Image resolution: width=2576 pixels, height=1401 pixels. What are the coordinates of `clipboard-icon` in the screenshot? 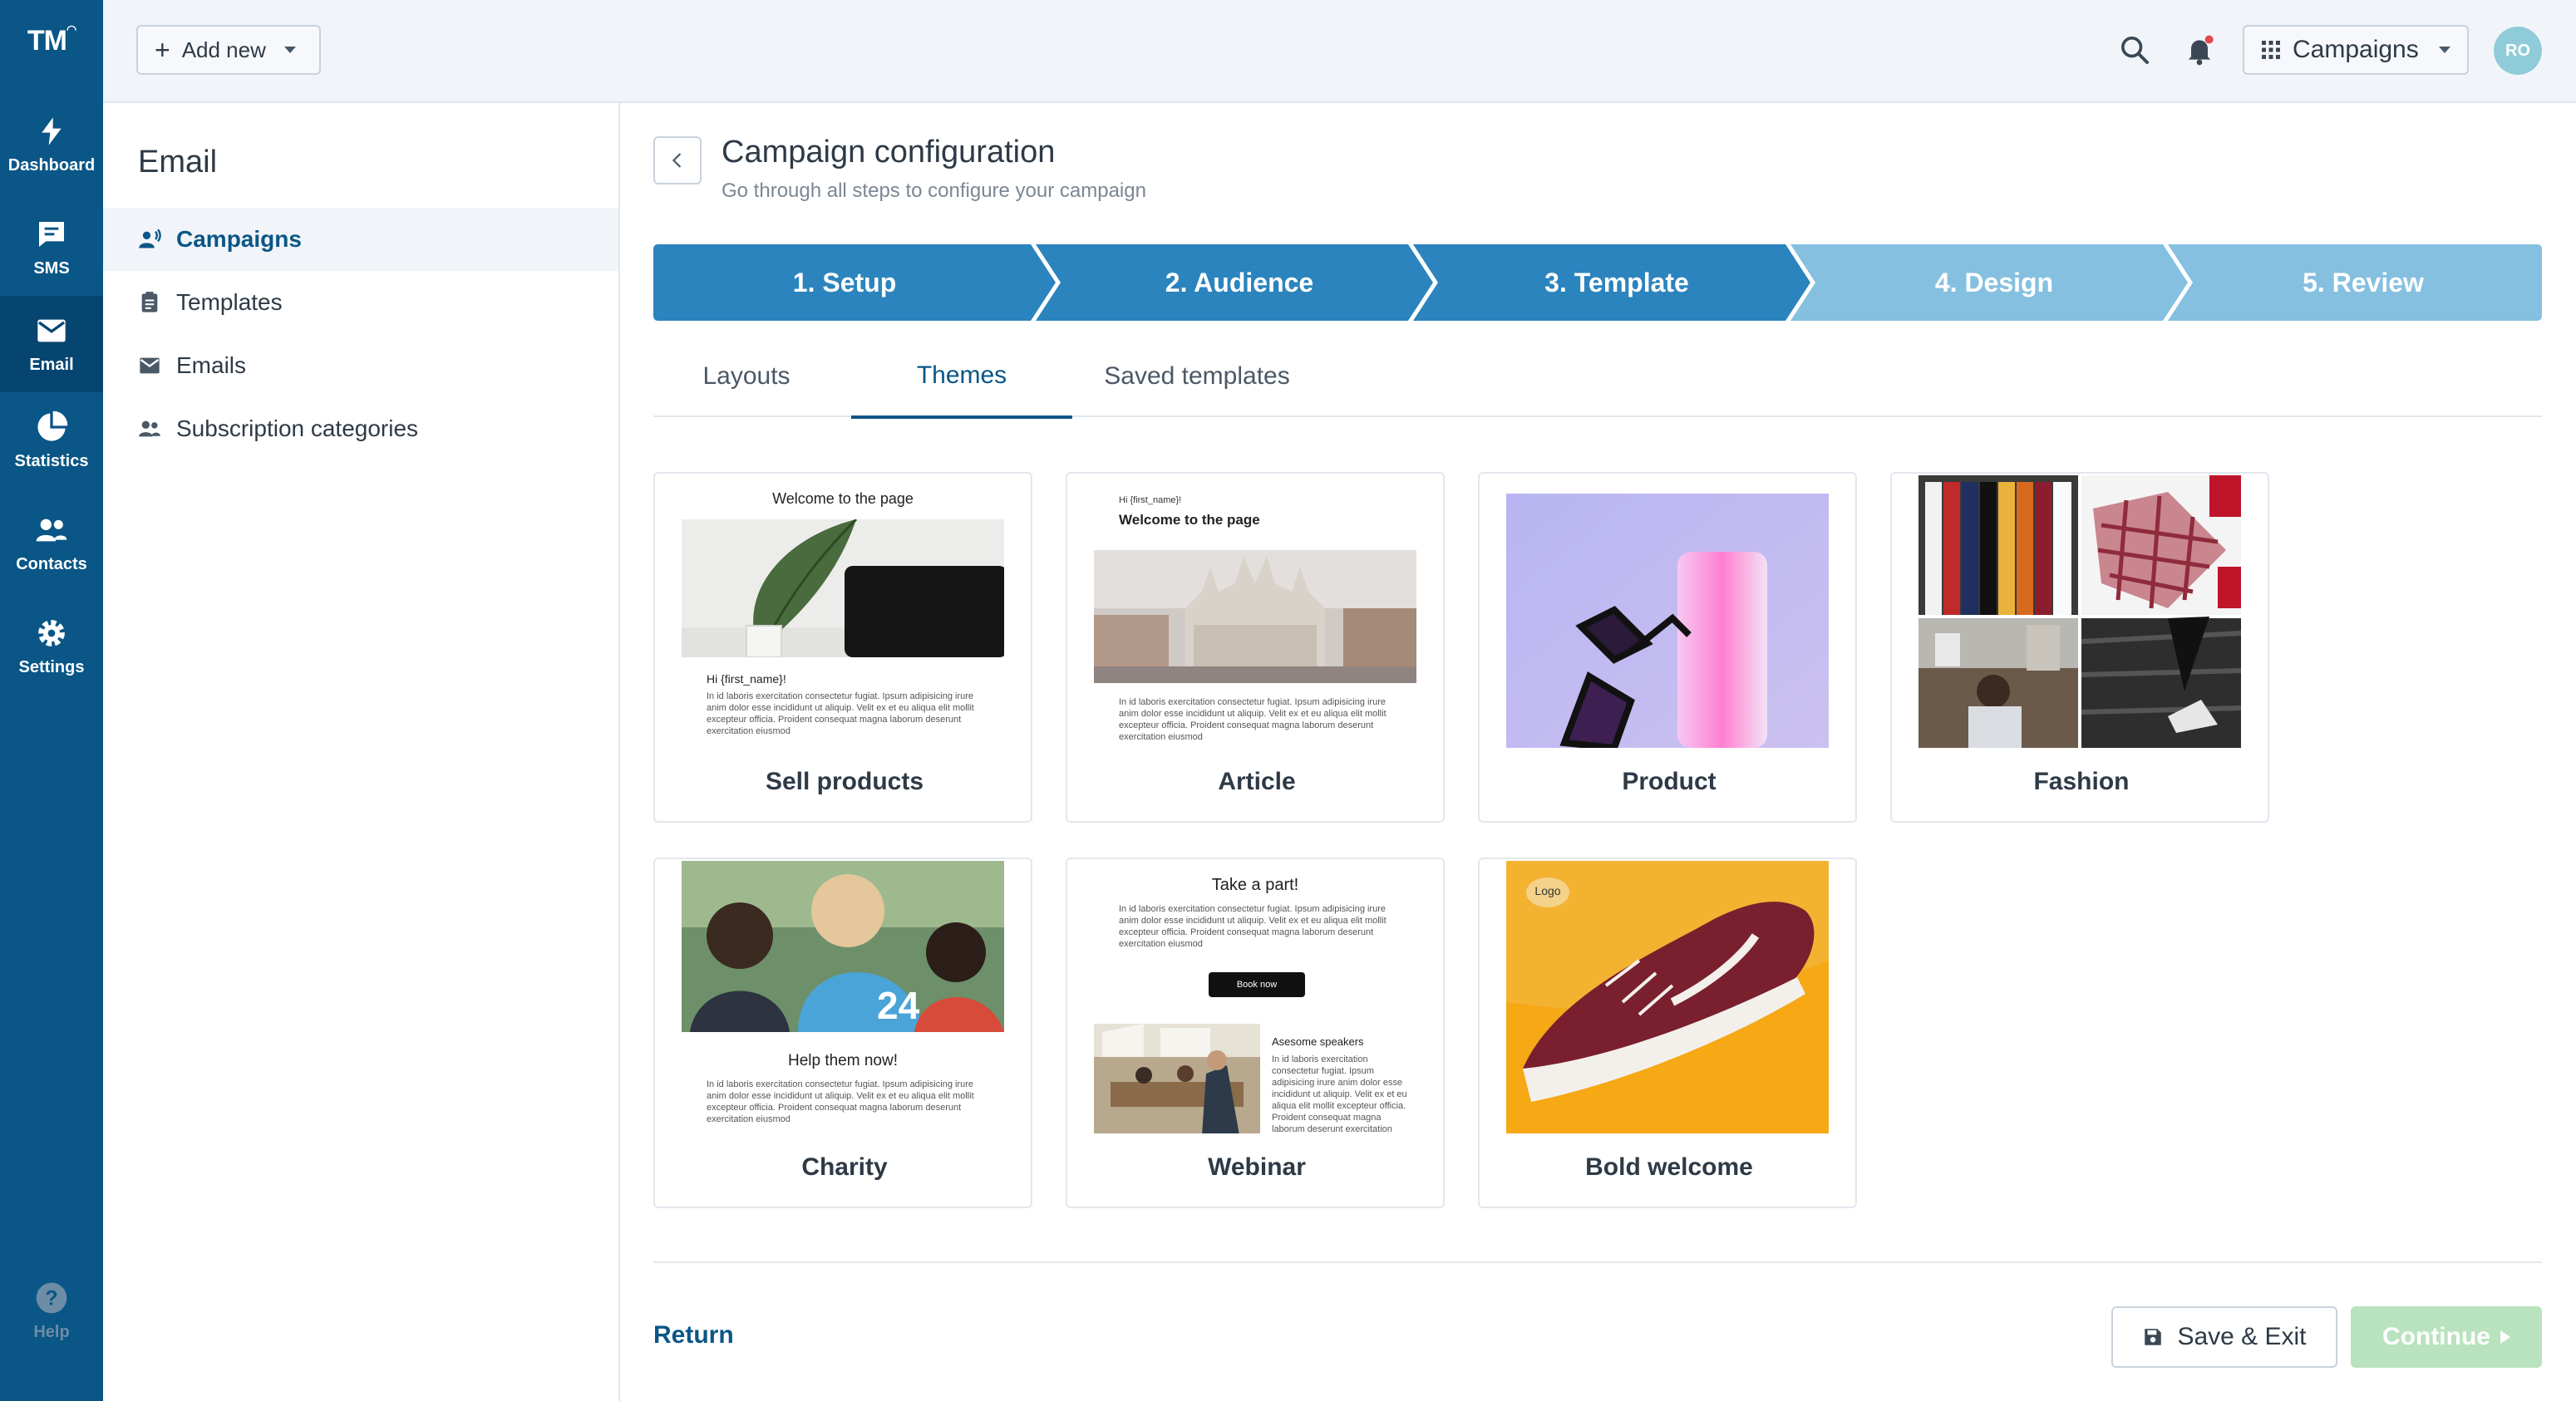 It's located at (149, 302).